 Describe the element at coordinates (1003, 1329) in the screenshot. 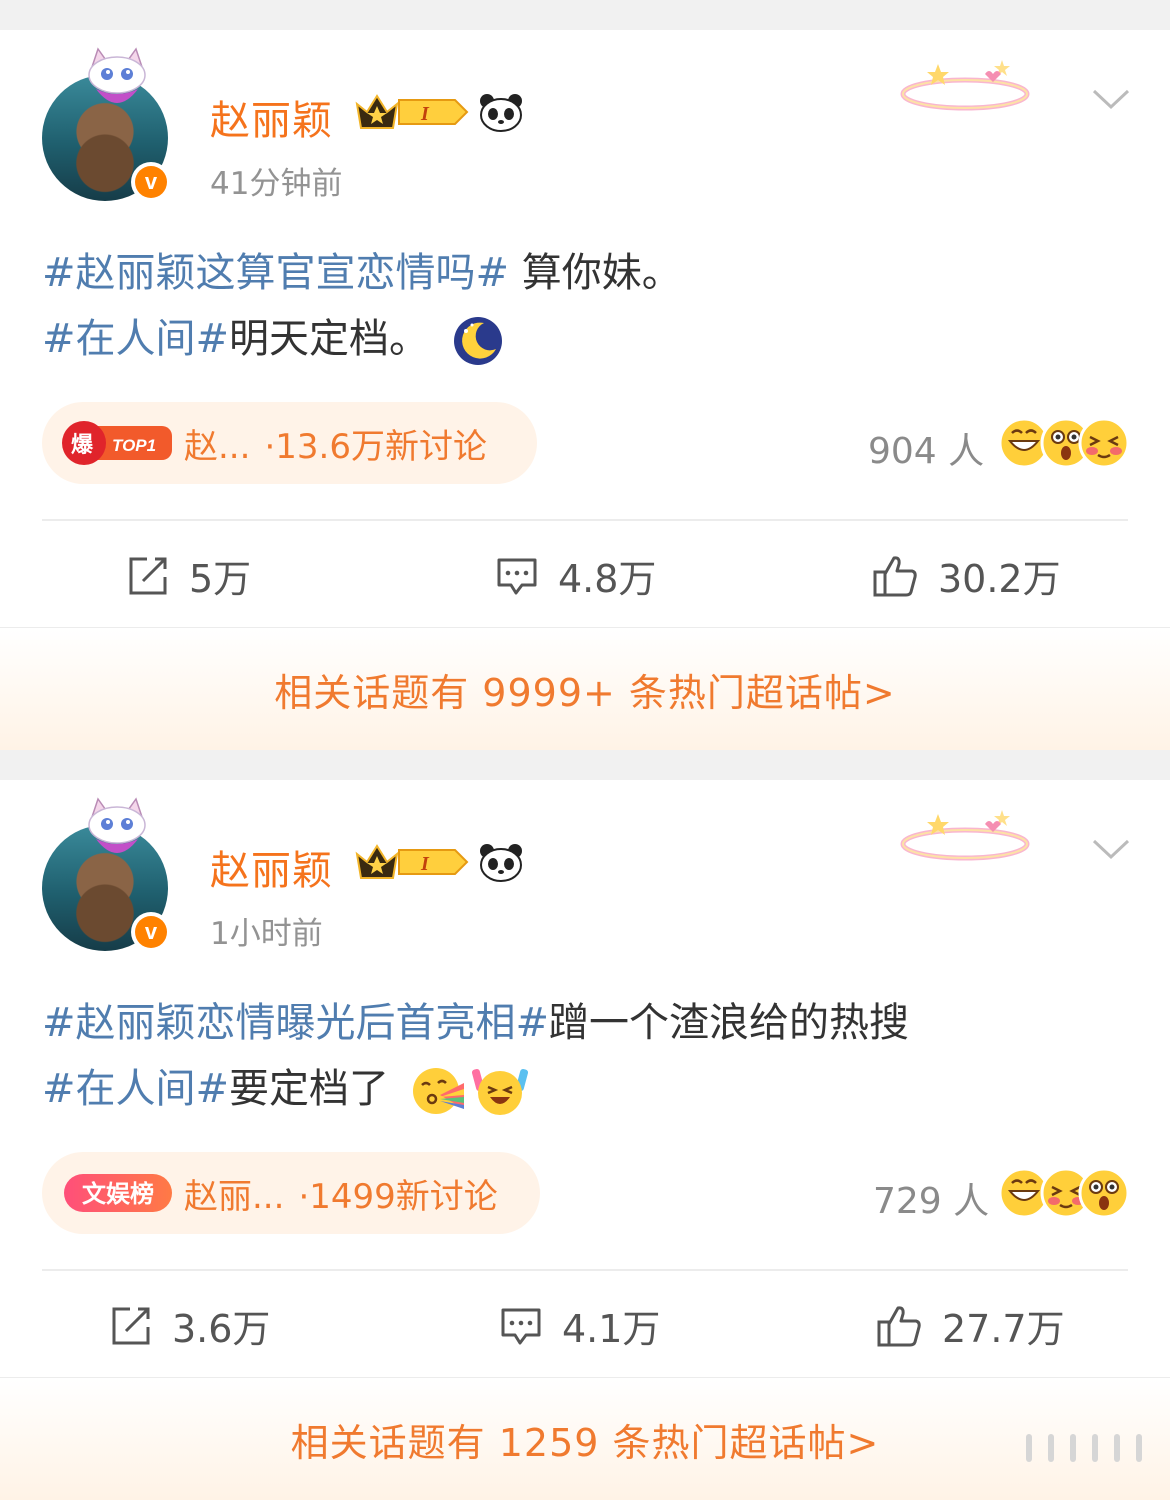

I see `like-count: 27.7万` at that location.